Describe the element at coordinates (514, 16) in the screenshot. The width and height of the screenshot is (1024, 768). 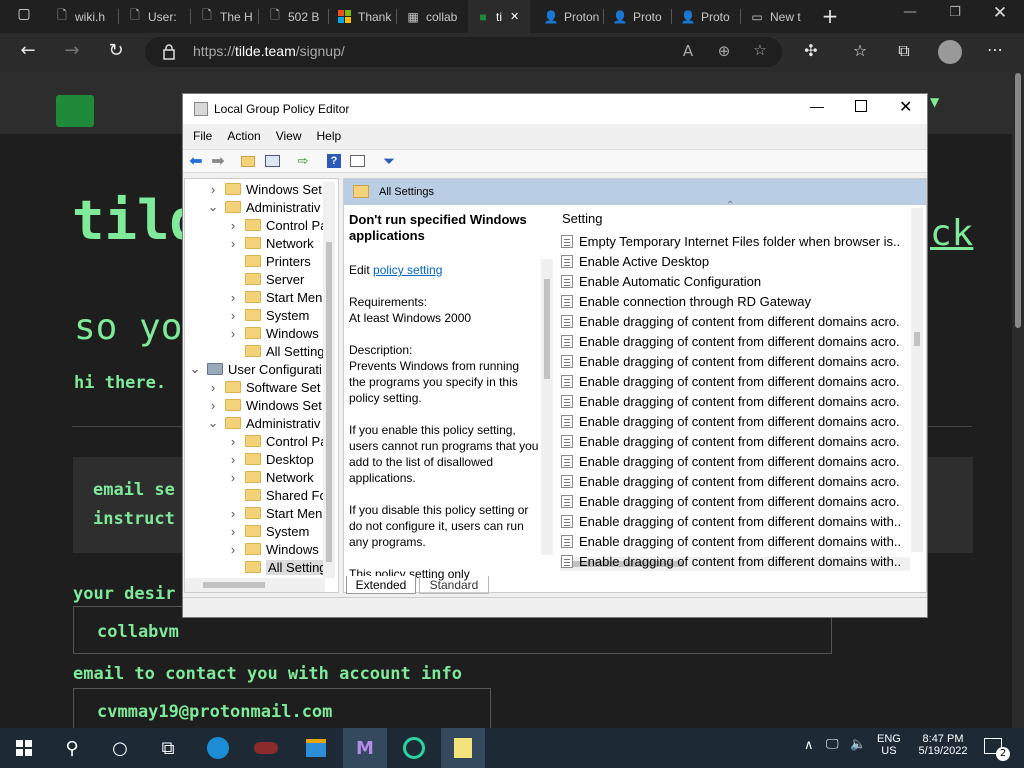
I see `close-tab-icon: ✕` at that location.